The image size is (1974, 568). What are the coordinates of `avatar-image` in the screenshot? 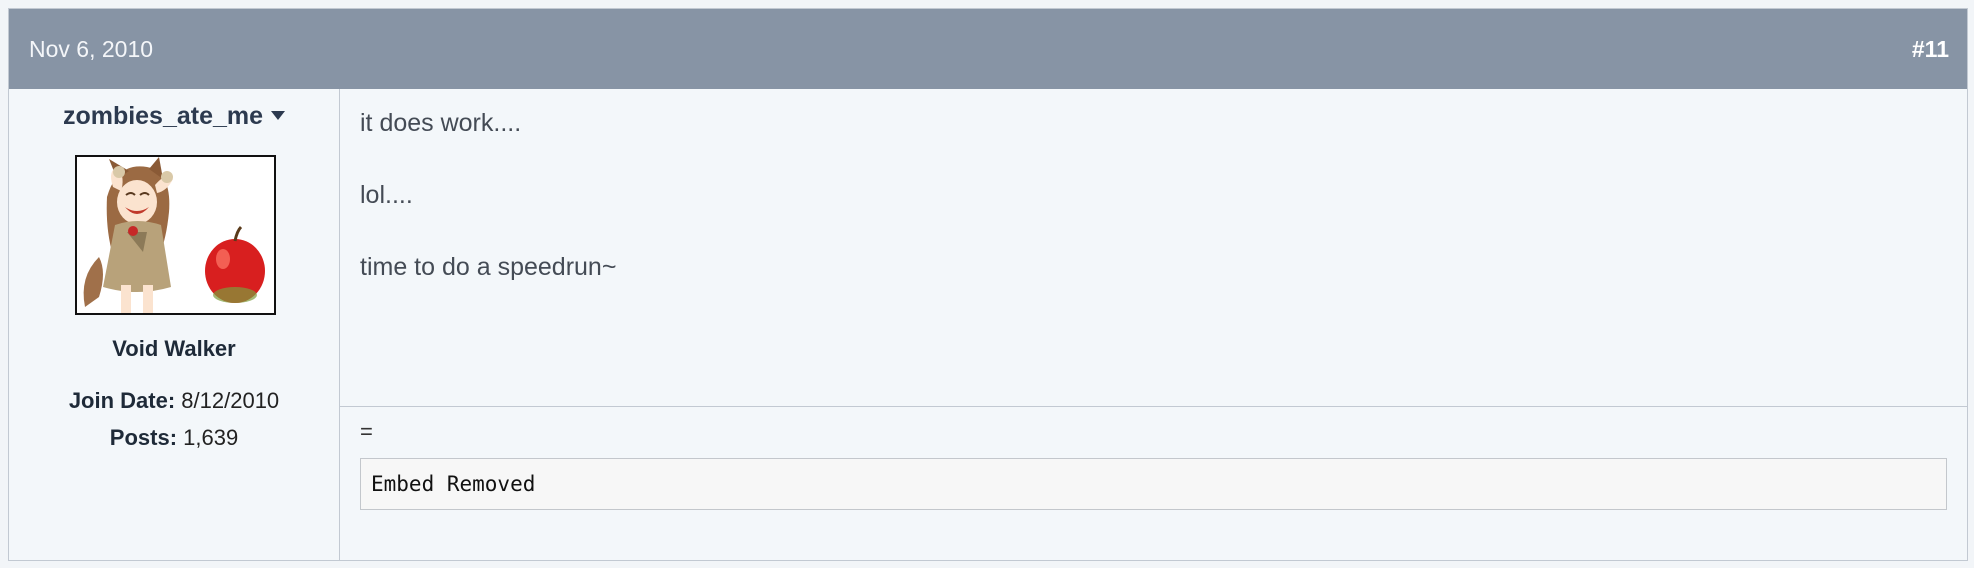 It's located at (175, 235).